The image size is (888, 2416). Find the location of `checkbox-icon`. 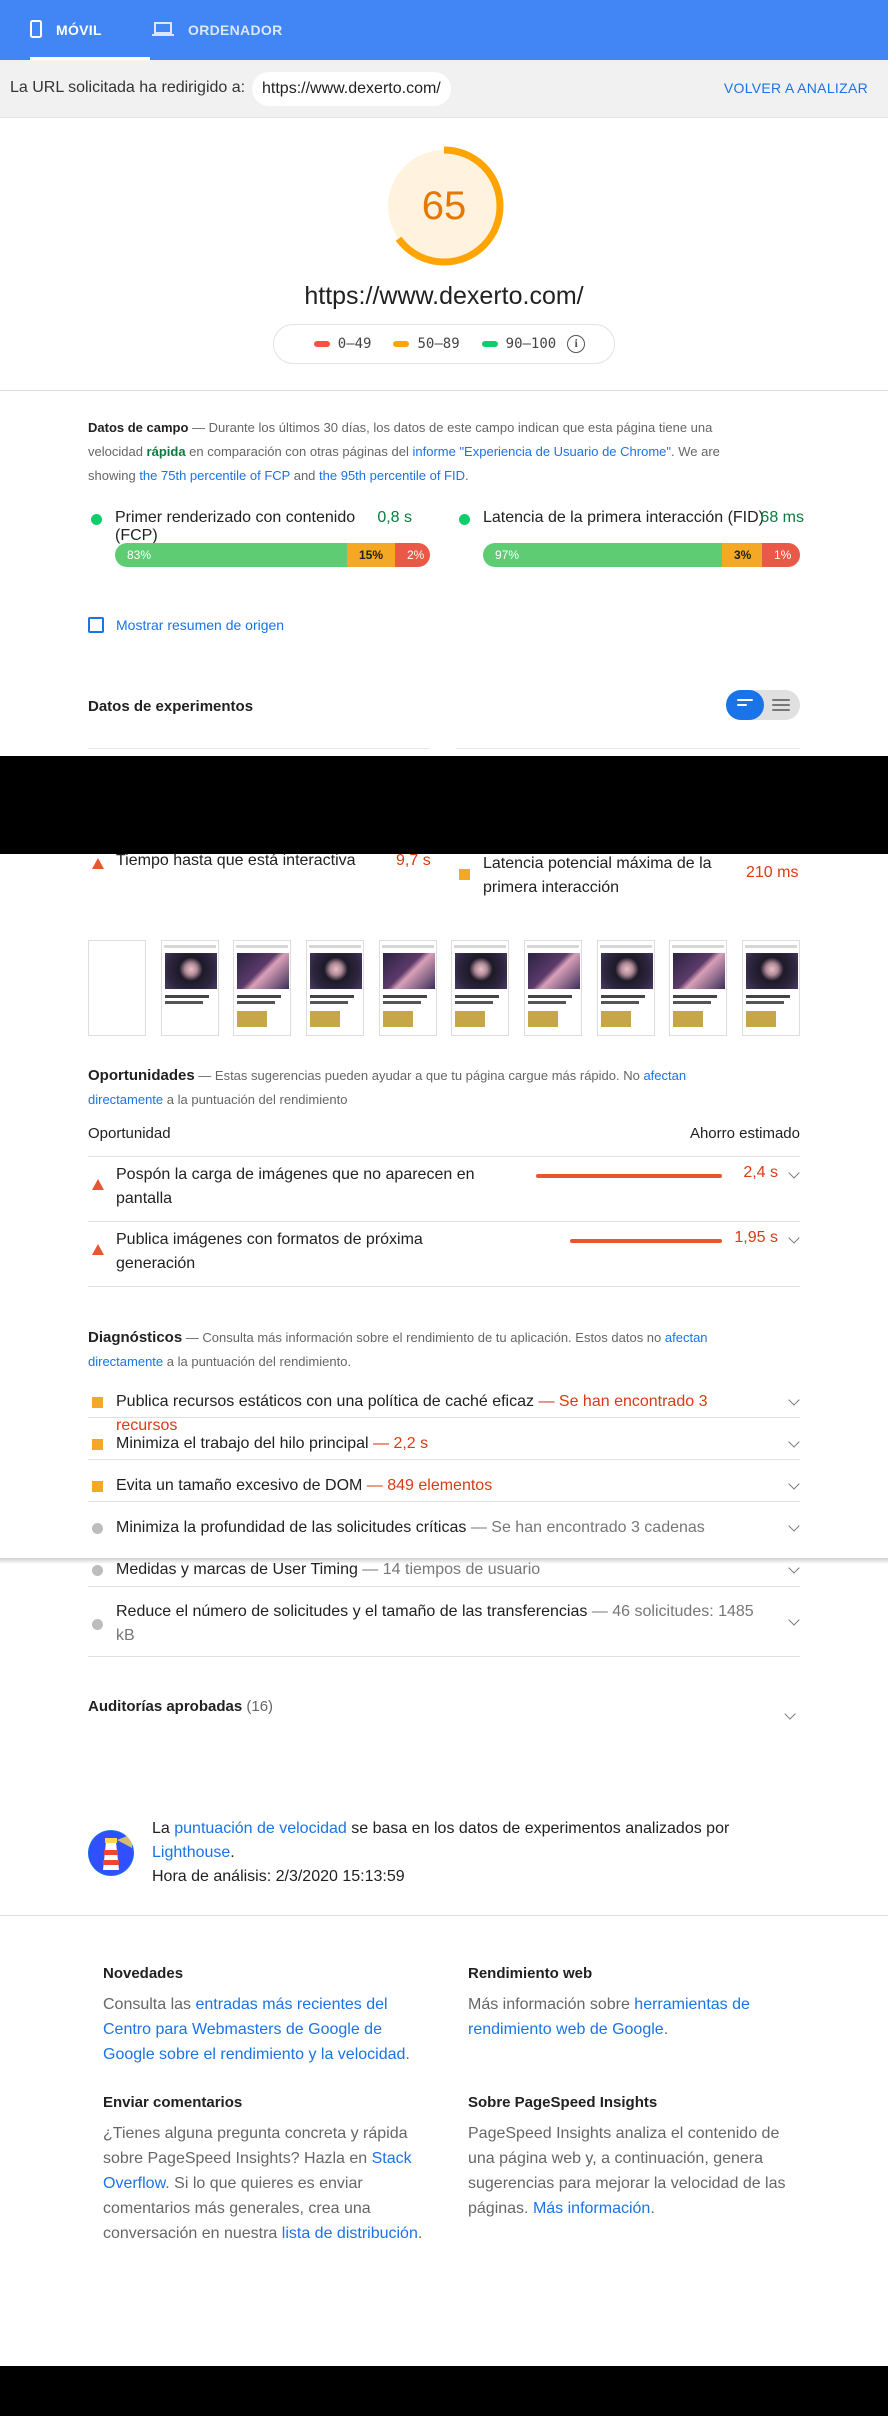

checkbox-icon is located at coordinates (96, 625).